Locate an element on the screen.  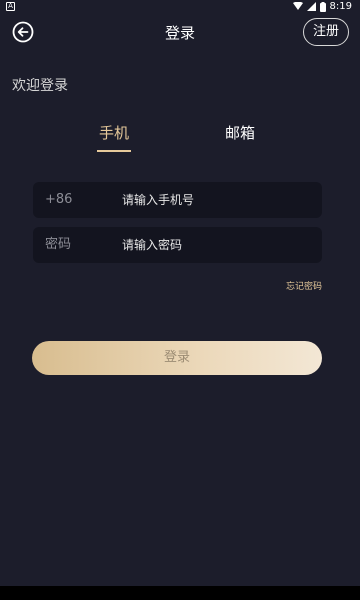
password-field: 密码 is located at coordinates (177, 245).